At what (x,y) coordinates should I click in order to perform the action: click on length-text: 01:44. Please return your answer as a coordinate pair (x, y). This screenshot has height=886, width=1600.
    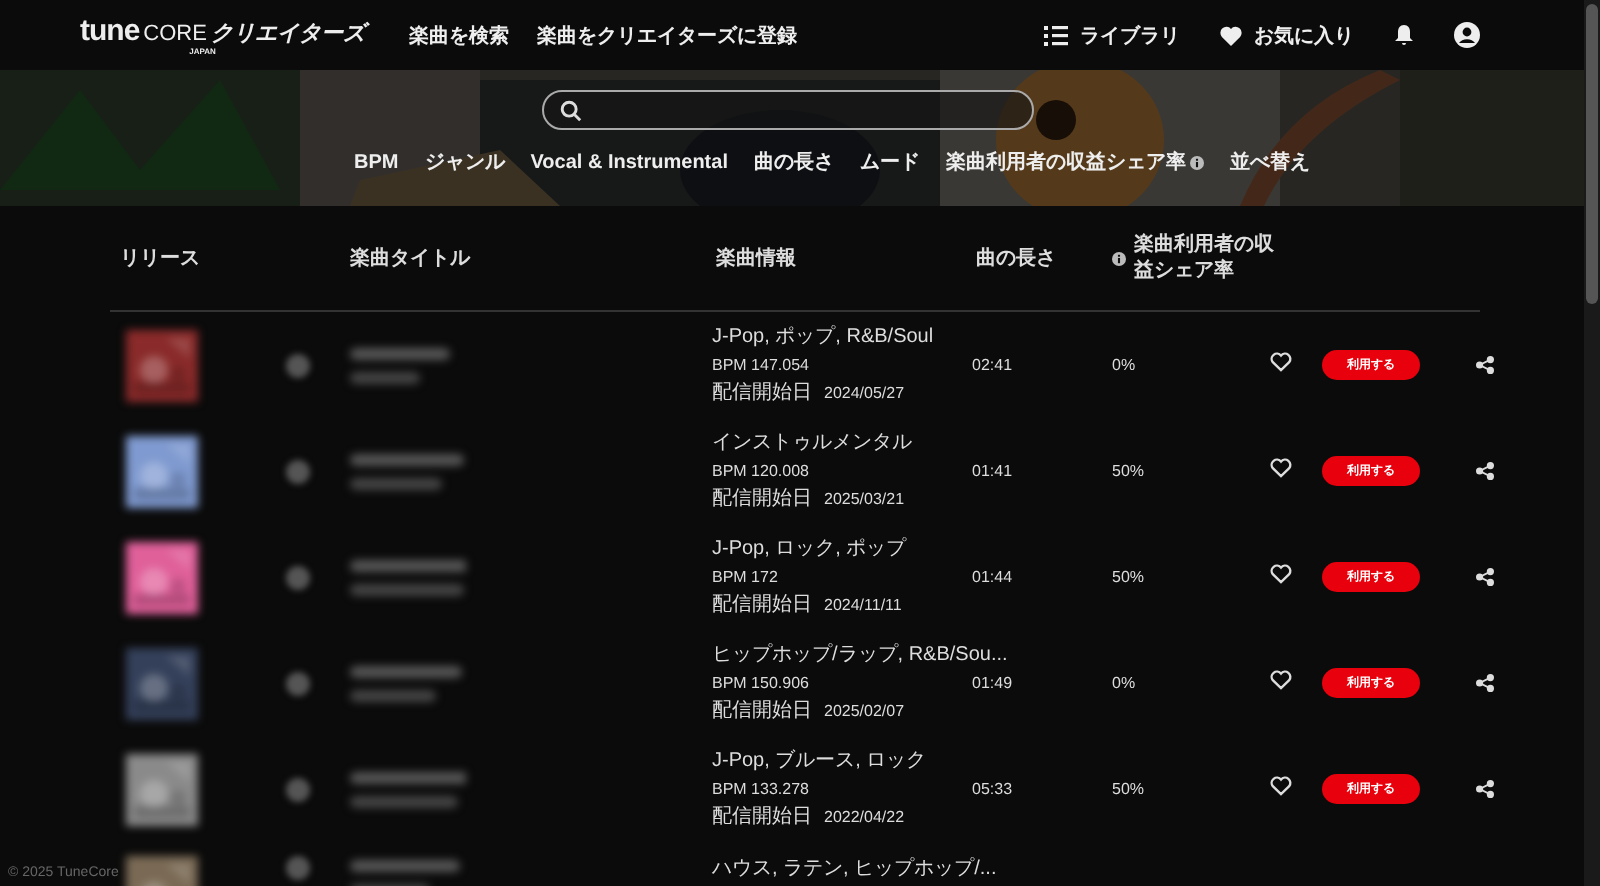
    Looking at the image, I should click on (992, 577).